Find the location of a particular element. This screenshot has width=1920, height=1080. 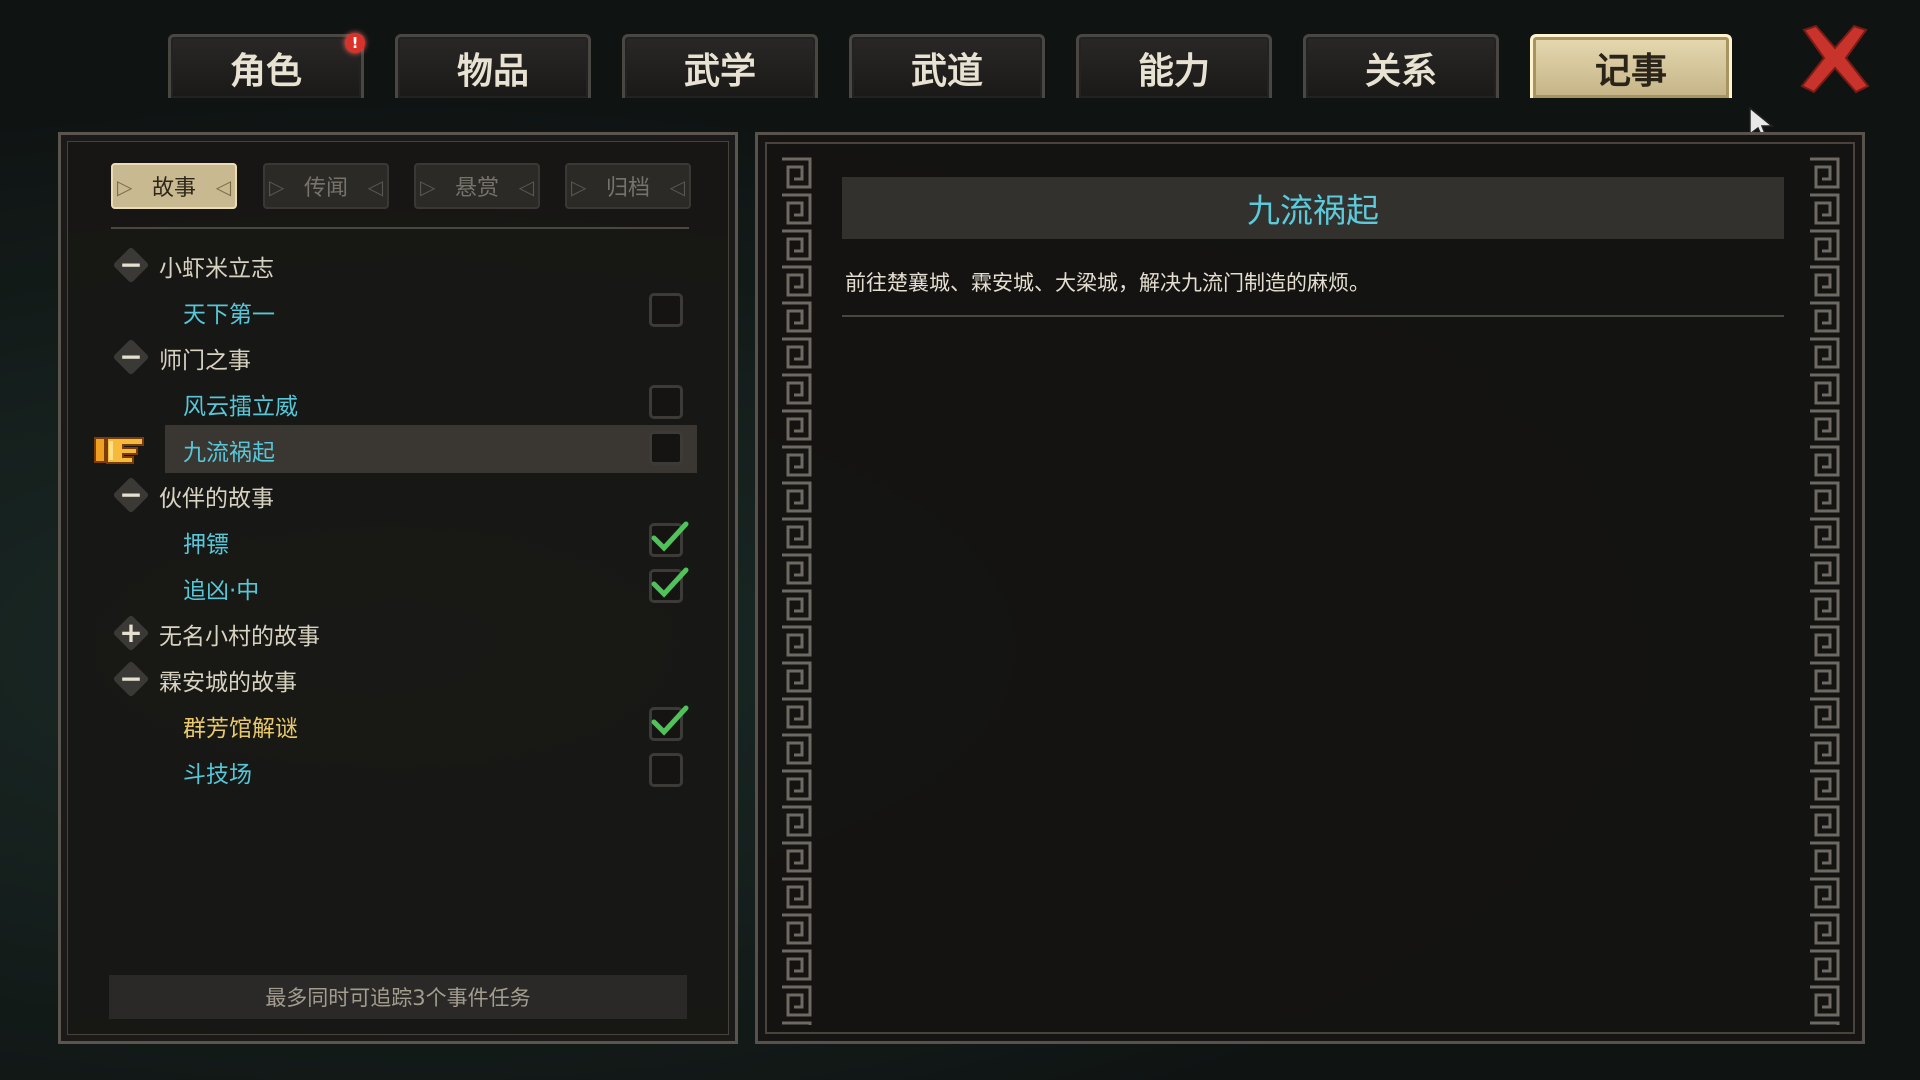

top-tab-bar: 角色 ! 物品 武学 武道 能力 关系 记事 is located at coordinates (960, 52).